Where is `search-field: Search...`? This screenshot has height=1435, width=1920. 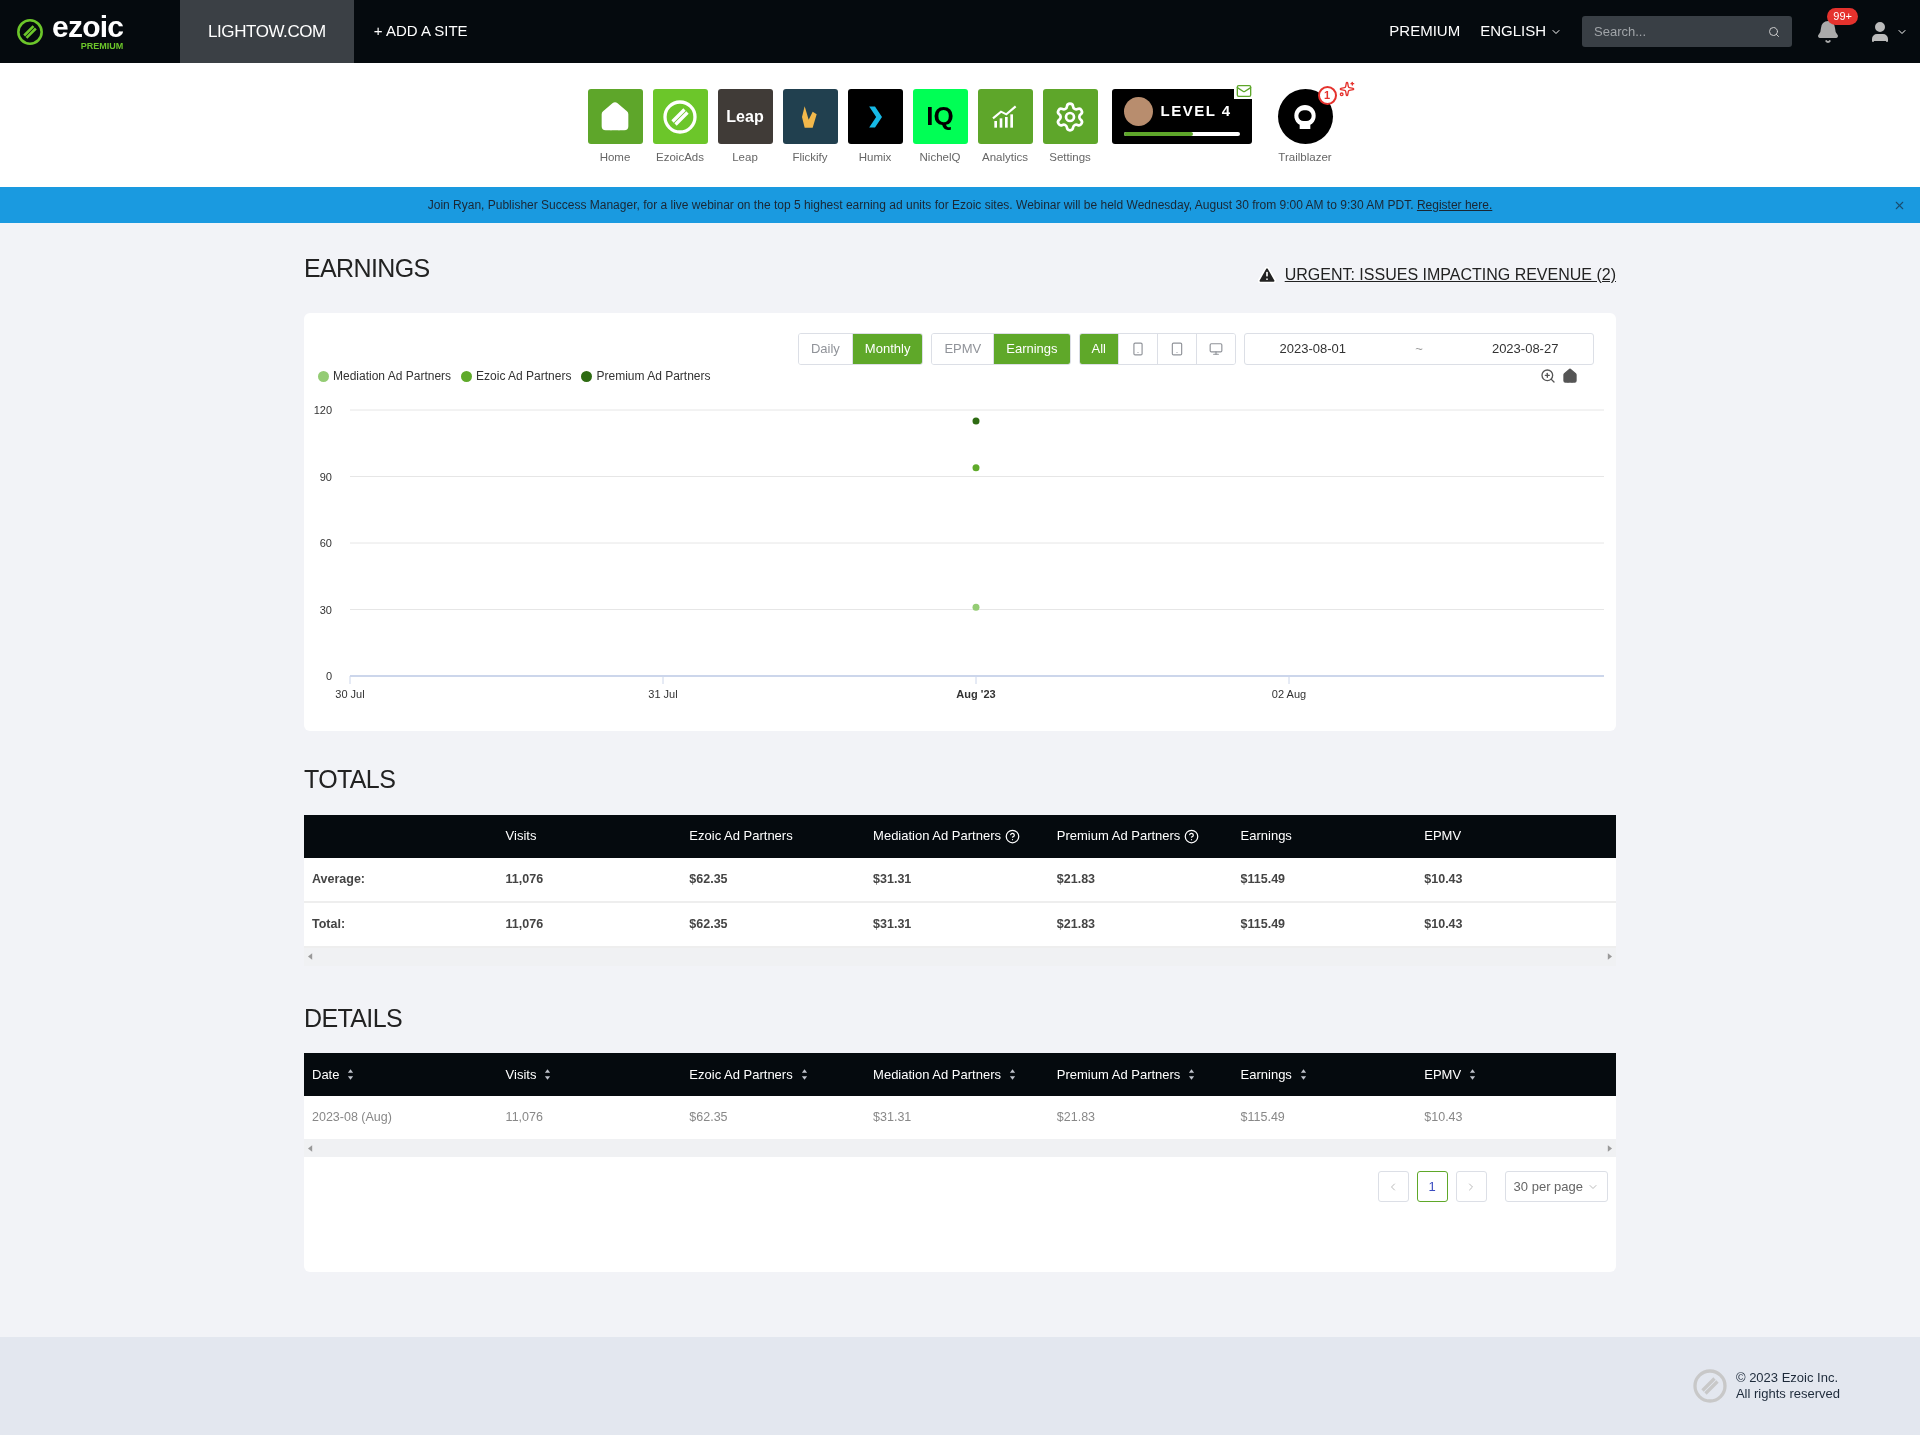 search-field: Search... is located at coordinates (1687, 31).